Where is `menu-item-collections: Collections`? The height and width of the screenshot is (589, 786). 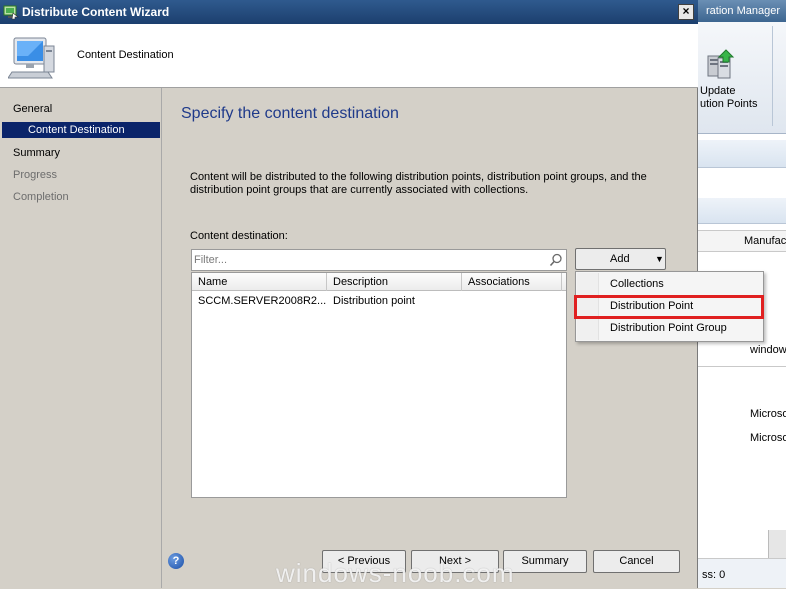 menu-item-collections: Collections is located at coordinates (669, 284).